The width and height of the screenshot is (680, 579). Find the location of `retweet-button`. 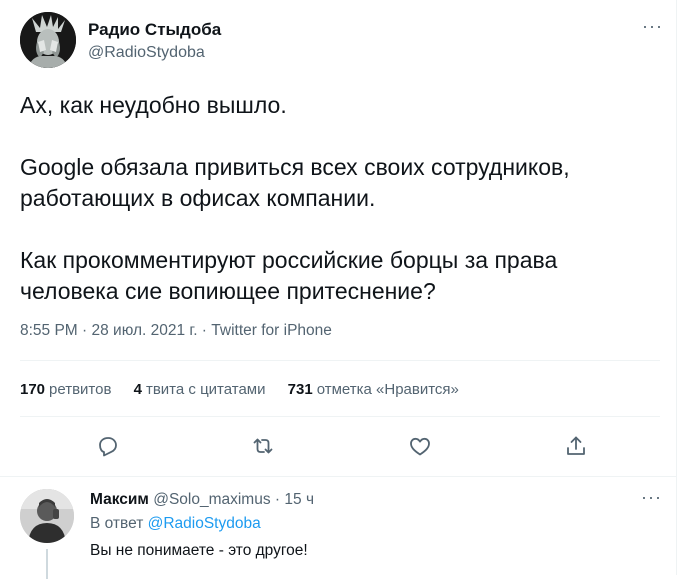

retweet-button is located at coordinates (263, 446).